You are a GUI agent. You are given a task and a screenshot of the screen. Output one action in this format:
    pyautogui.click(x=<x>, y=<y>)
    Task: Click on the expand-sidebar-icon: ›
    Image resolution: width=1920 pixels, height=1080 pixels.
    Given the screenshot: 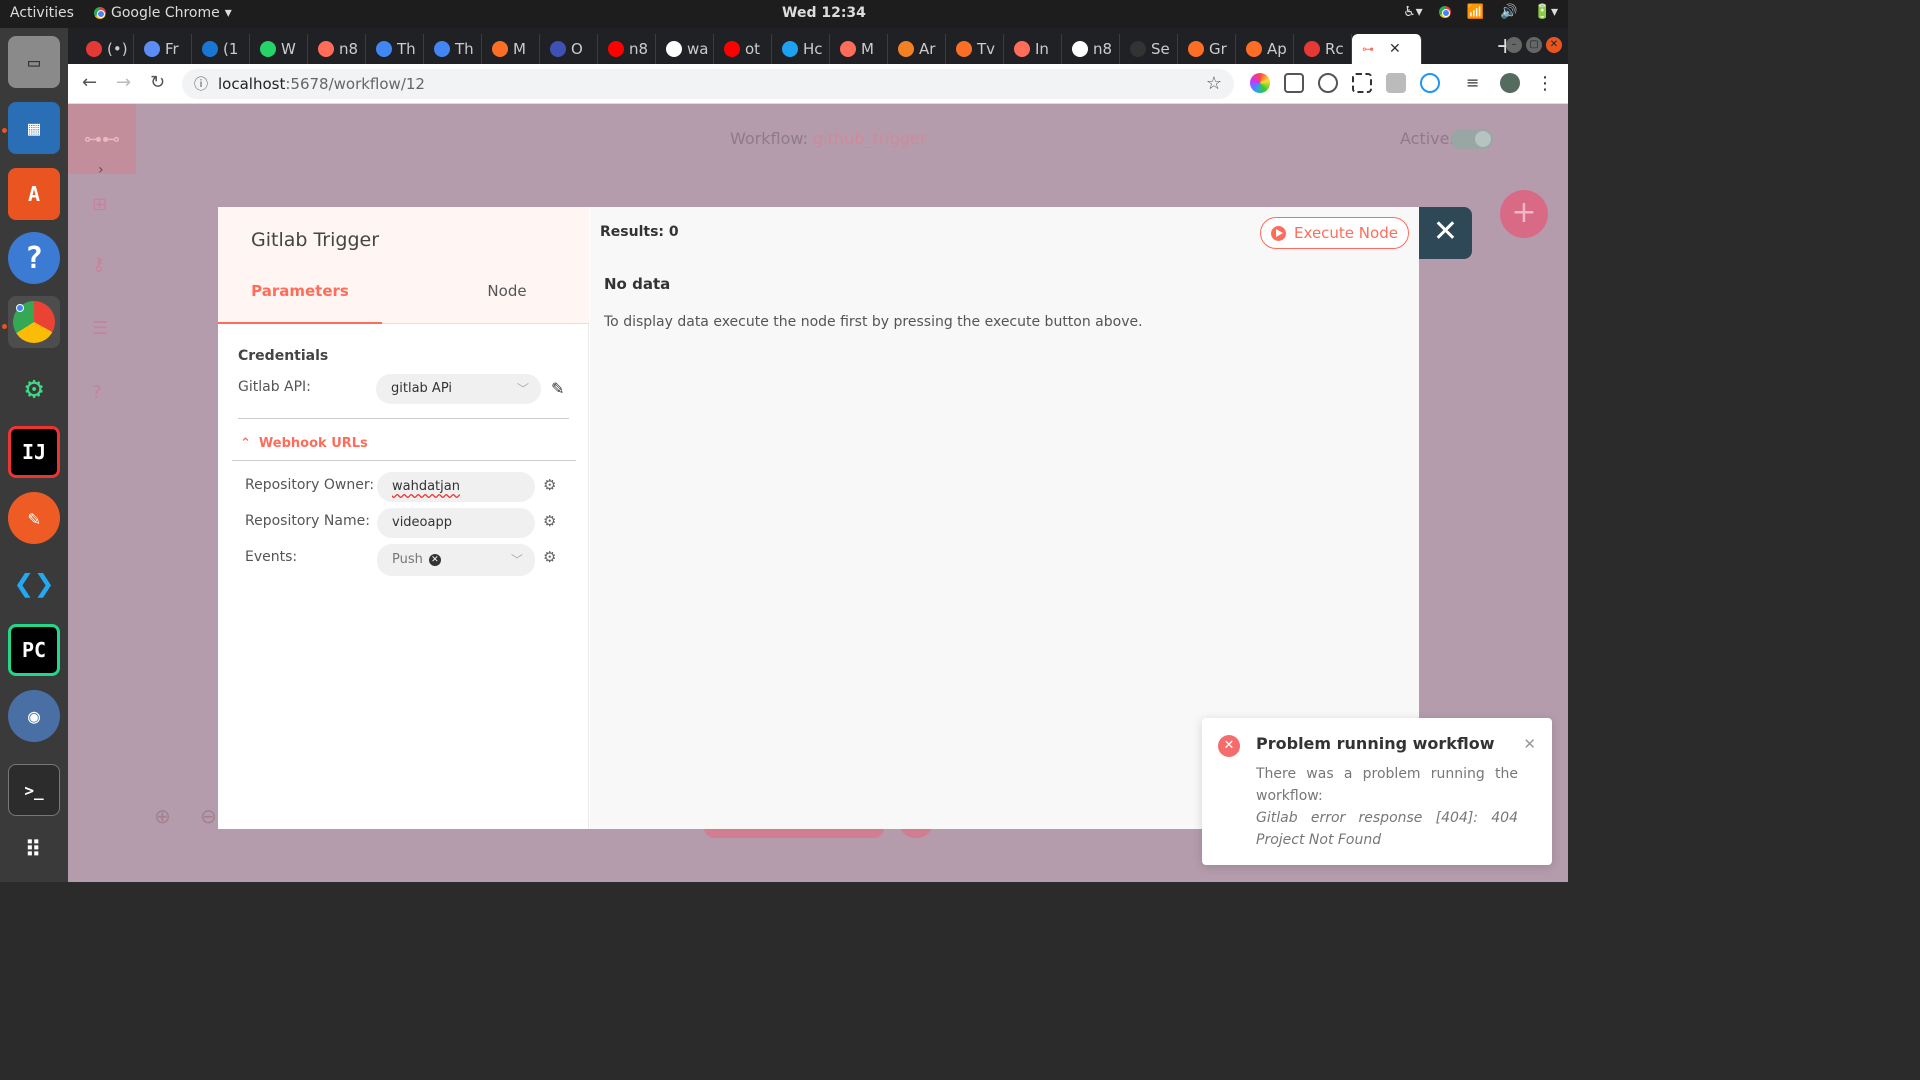 What is the action you would take?
    pyautogui.click(x=101, y=170)
    